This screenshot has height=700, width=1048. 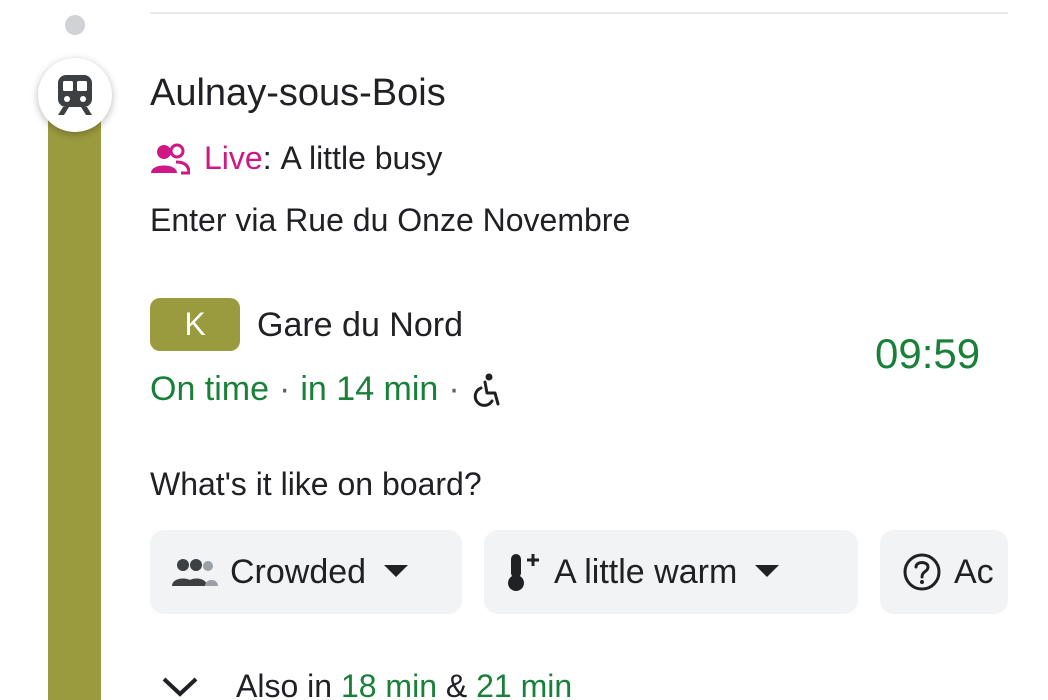 I want to click on live-label: Live, so click(x=233, y=158).